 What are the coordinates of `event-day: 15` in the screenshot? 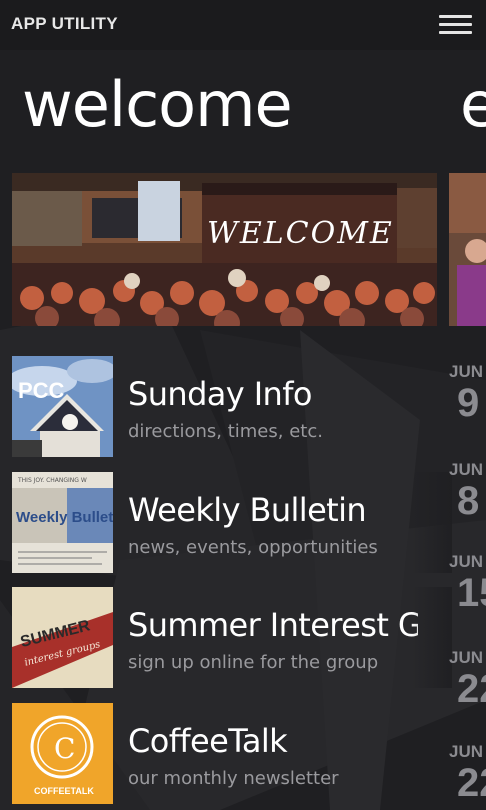 It's located at (471, 593).